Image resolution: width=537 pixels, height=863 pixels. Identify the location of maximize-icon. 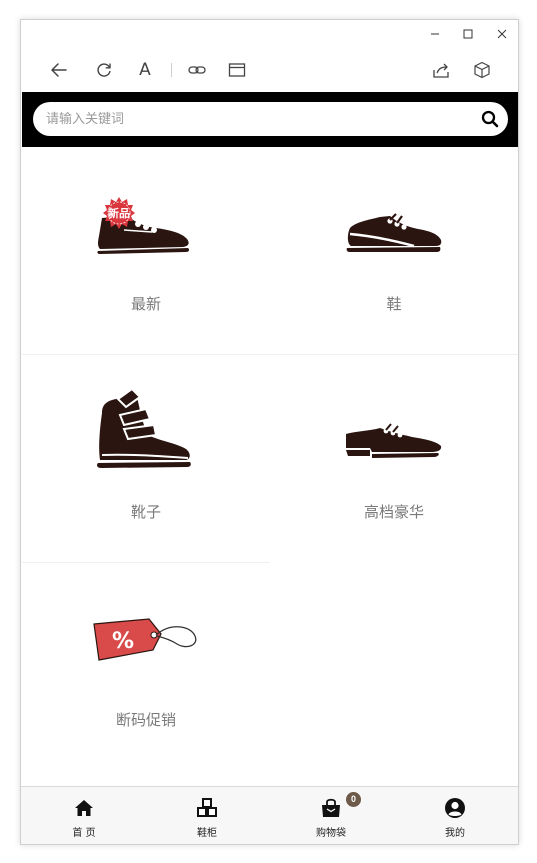
(468, 34).